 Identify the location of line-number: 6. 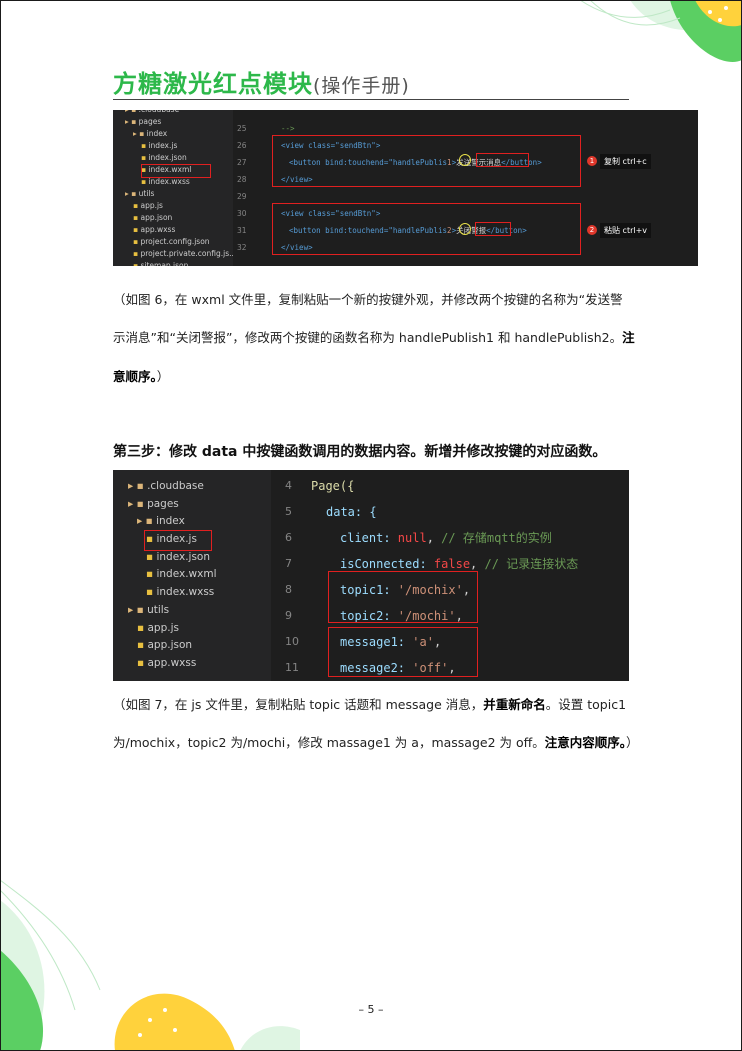
(288, 537).